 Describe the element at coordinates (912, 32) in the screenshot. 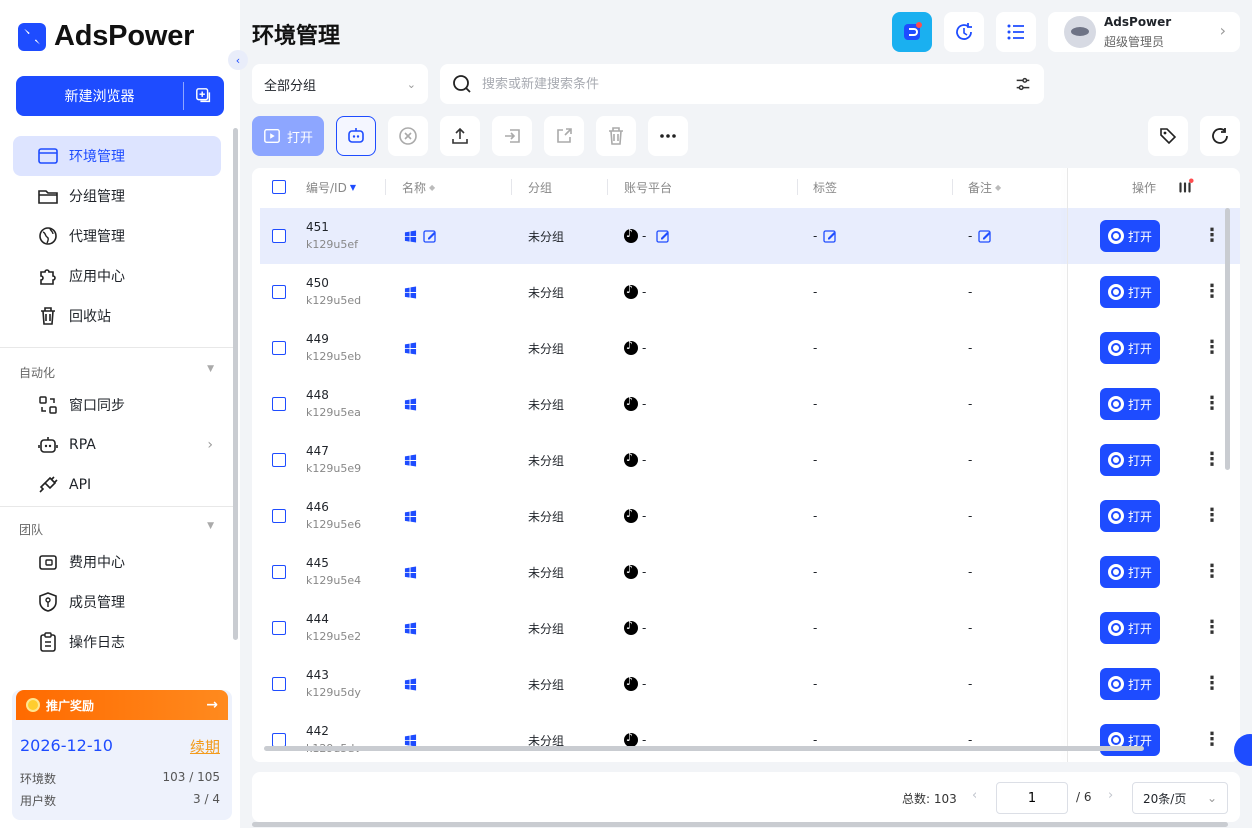

I see `client-app-button` at that location.